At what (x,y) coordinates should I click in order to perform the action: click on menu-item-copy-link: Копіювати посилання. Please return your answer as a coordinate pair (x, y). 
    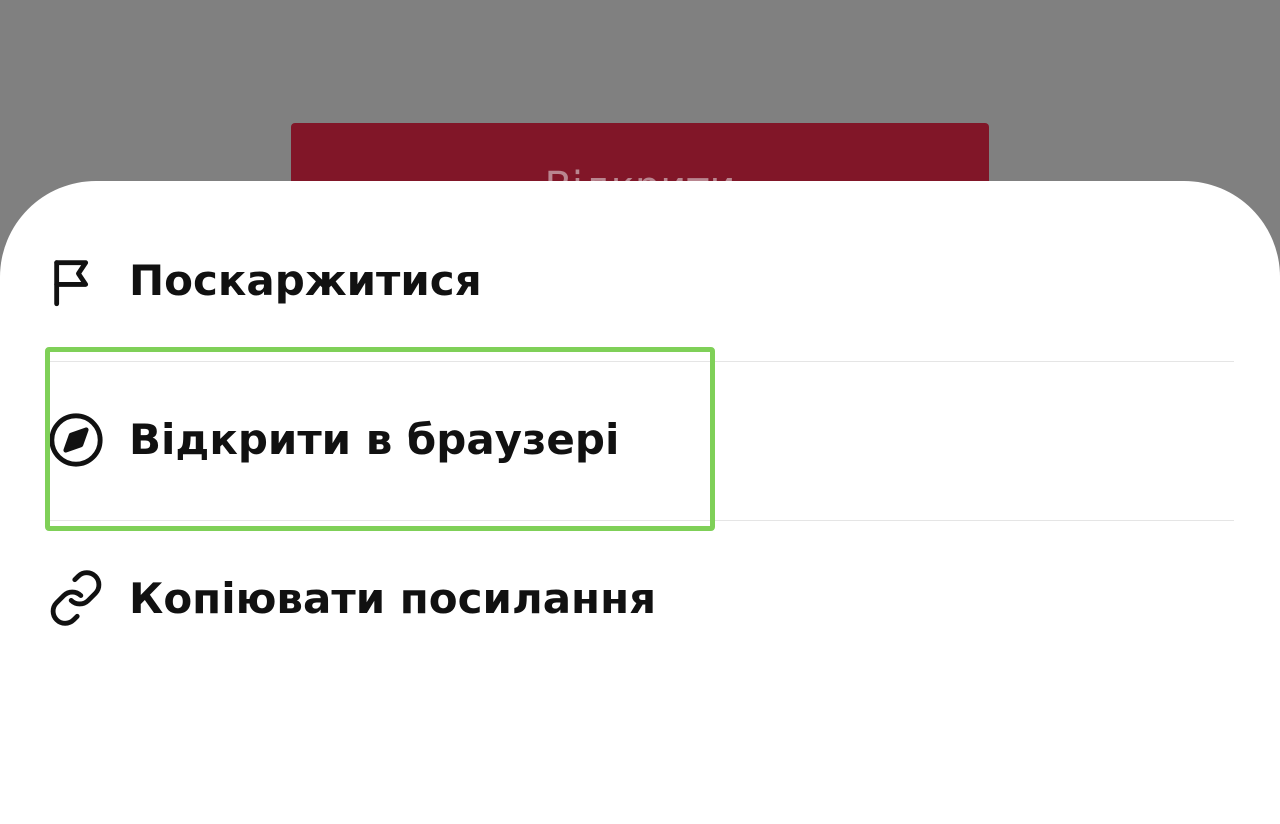
    Looking at the image, I should click on (640, 599).